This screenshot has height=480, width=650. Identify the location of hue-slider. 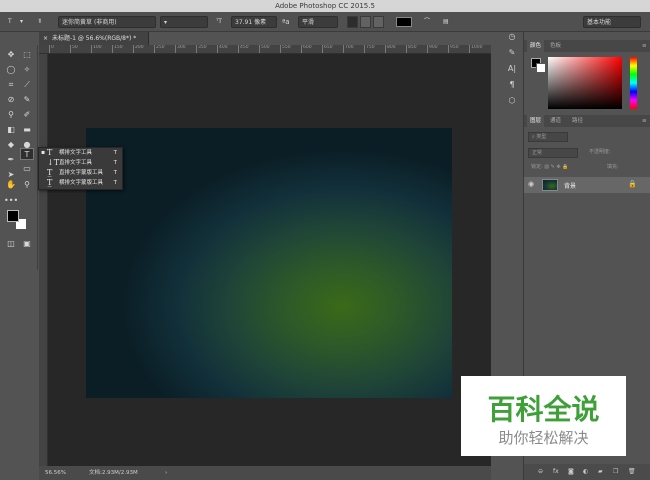
(633, 83).